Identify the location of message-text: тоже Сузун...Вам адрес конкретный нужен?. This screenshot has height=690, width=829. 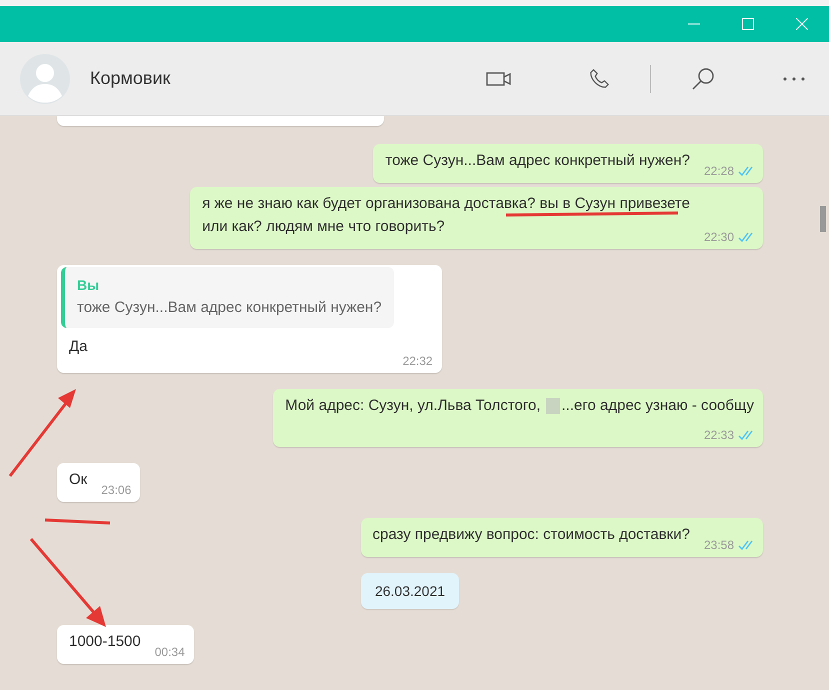
(537, 161).